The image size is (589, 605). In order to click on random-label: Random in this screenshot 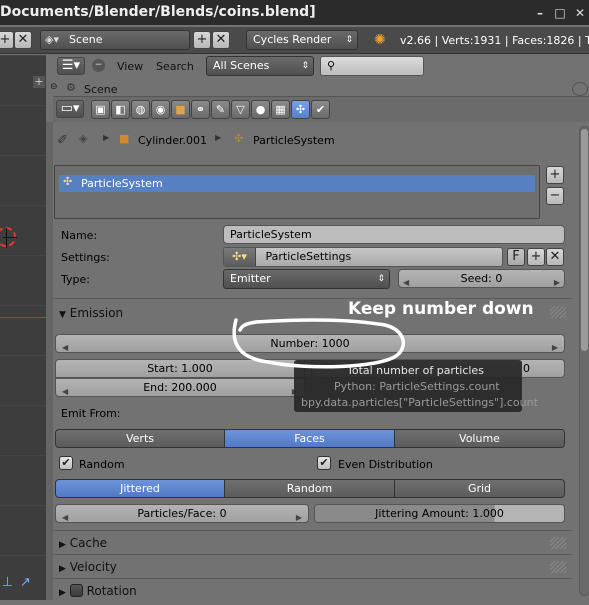, I will do `click(102, 464)`.